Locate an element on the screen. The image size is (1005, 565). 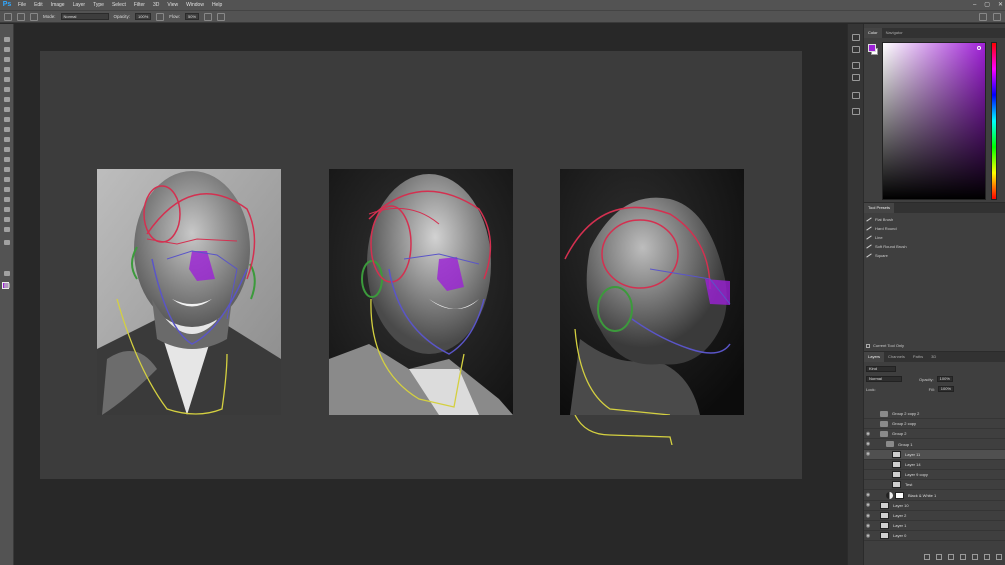
adjustments-panel-icon is located at coordinates (856, 77).